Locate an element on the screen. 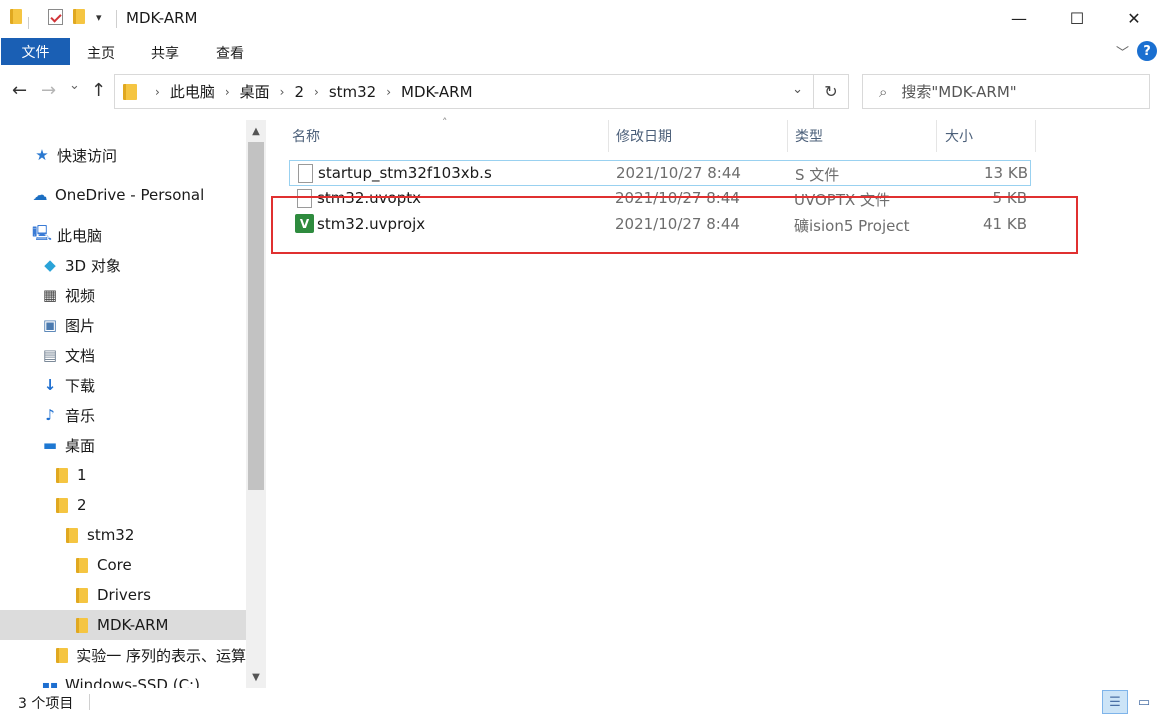 Image resolution: width=1163 pixels, height=717 pixels. sidebar-item-label: Windows-SSD (C:) is located at coordinates (132, 682).